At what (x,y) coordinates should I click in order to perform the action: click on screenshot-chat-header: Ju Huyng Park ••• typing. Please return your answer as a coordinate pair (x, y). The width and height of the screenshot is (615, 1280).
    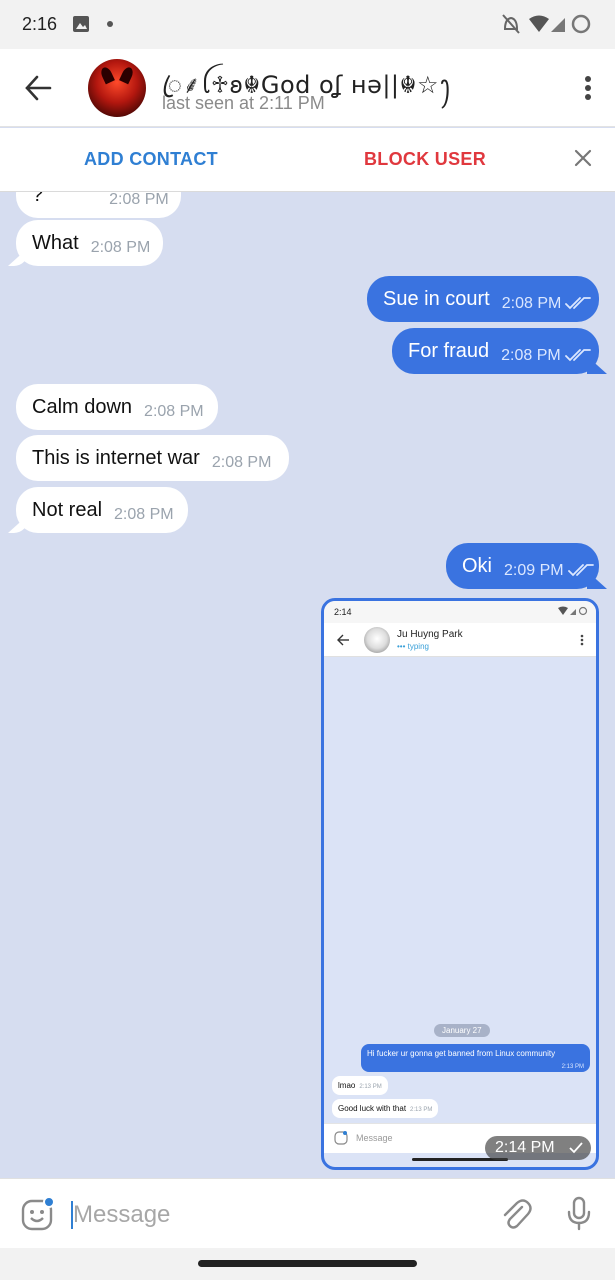
    Looking at the image, I should click on (460, 640).